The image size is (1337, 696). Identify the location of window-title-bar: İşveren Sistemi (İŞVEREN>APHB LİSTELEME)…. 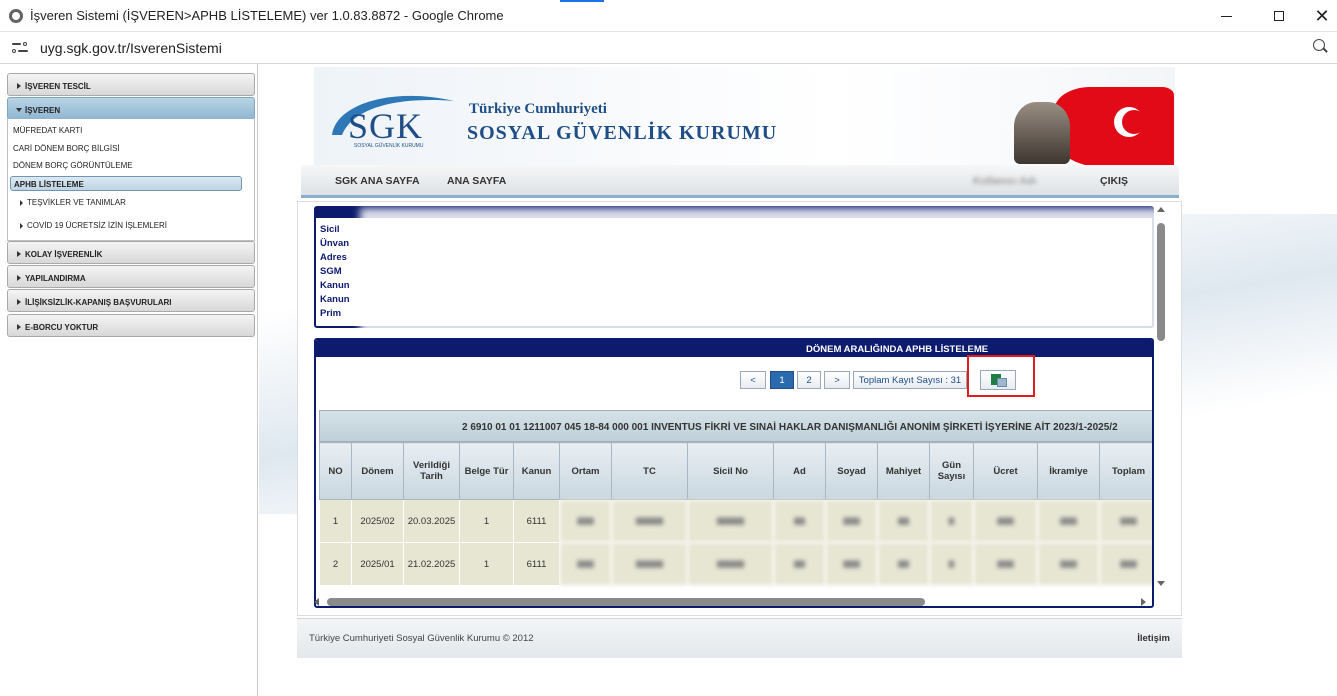
(668, 16).